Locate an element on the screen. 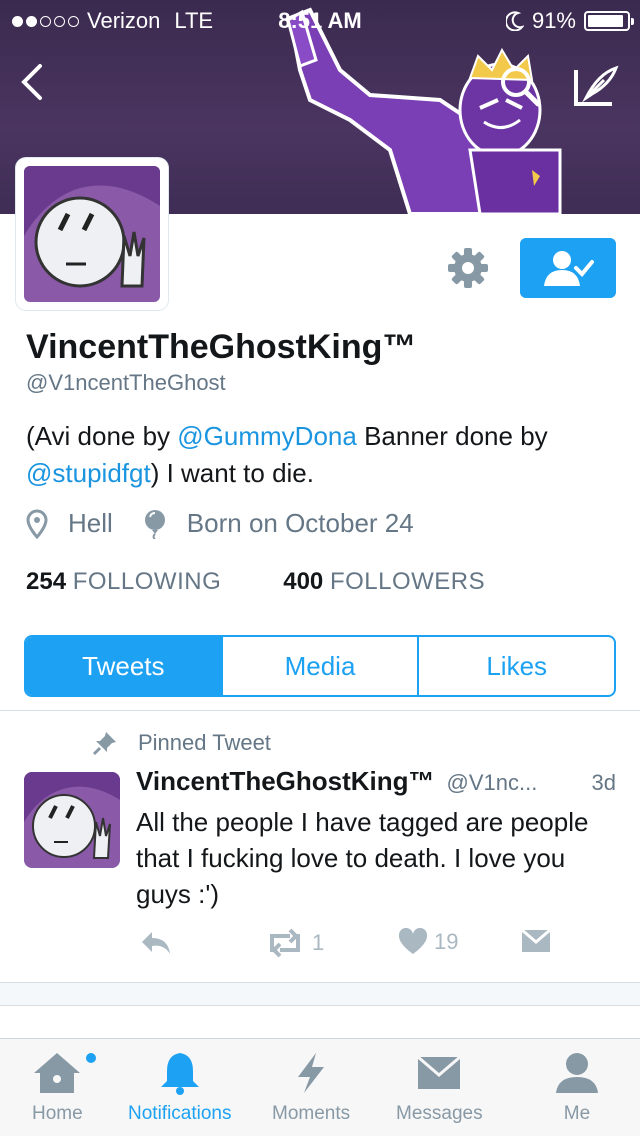 This screenshot has width=640, height=1136. gear-icon is located at coordinates (468, 268).